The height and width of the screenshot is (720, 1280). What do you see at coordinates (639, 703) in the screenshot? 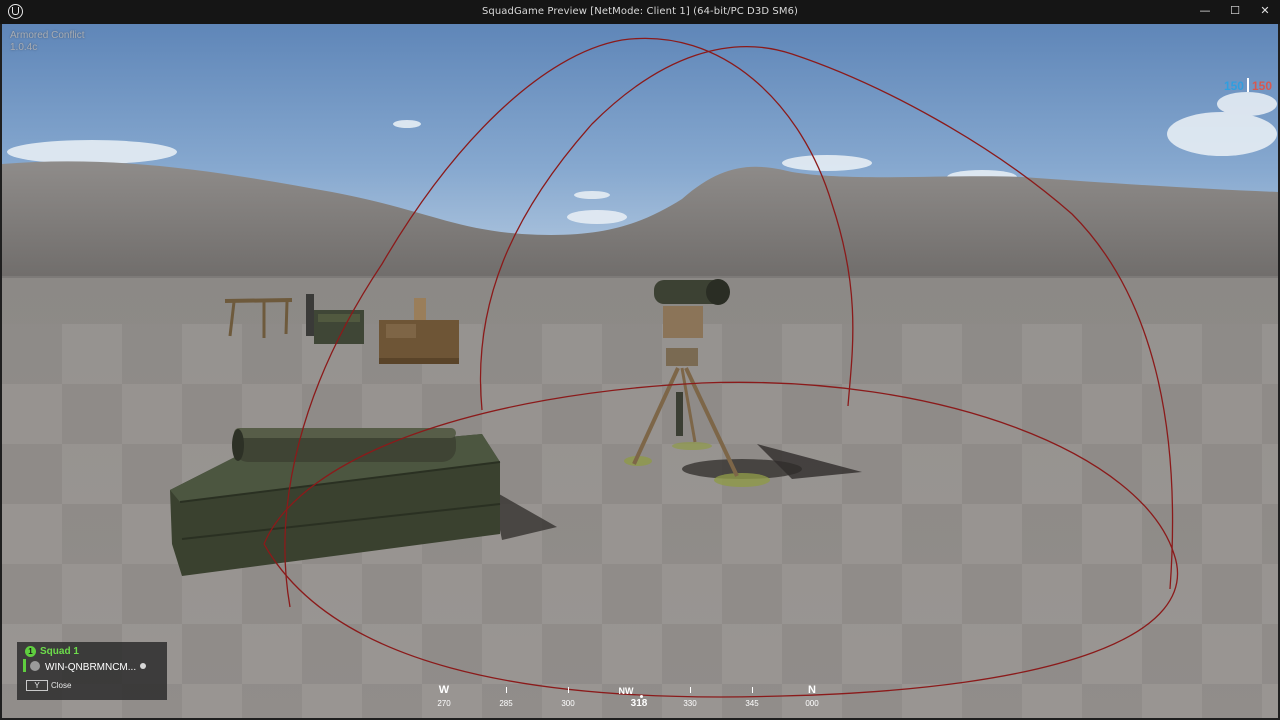
I see `compass-current-heading: 318` at bounding box center [639, 703].